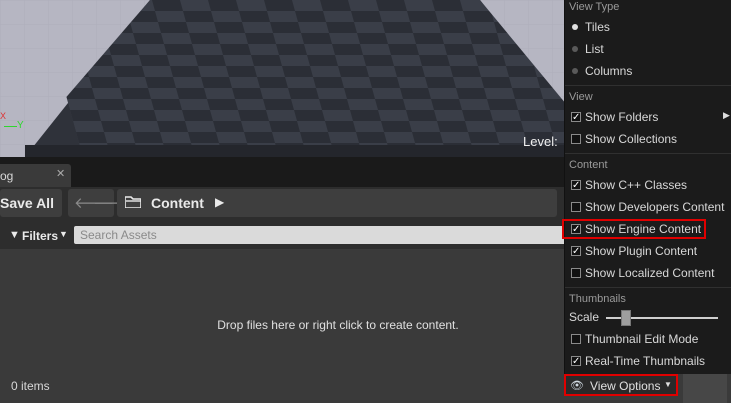 Image resolution: width=731 pixels, height=403 pixels. Describe the element at coordinates (648, 49) in the screenshot. I see `menu-item-list: List` at that location.